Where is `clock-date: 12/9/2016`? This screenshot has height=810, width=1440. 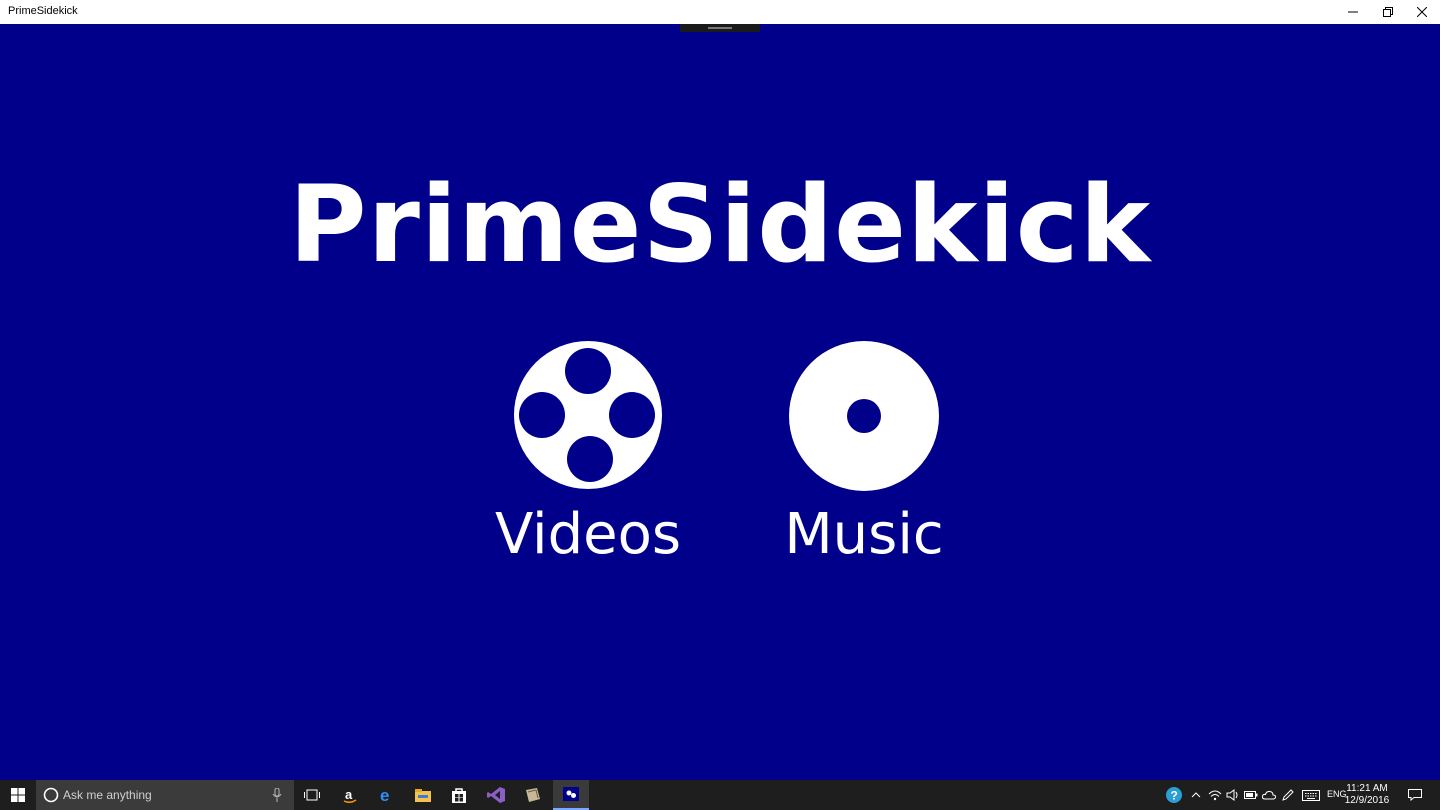
clock-date: 12/9/2016 is located at coordinates (1367, 800).